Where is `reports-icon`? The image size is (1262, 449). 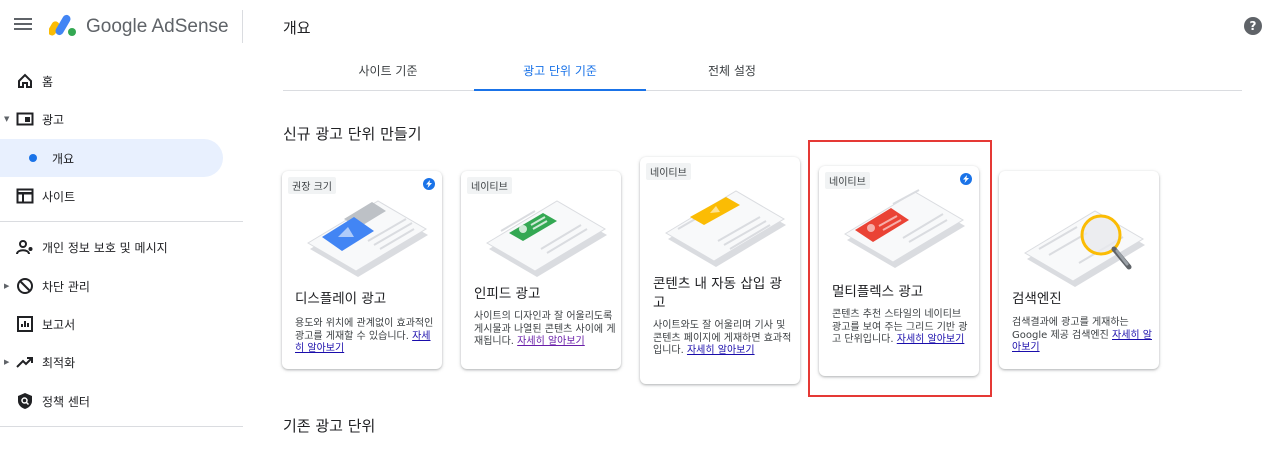 reports-icon is located at coordinates (25, 324).